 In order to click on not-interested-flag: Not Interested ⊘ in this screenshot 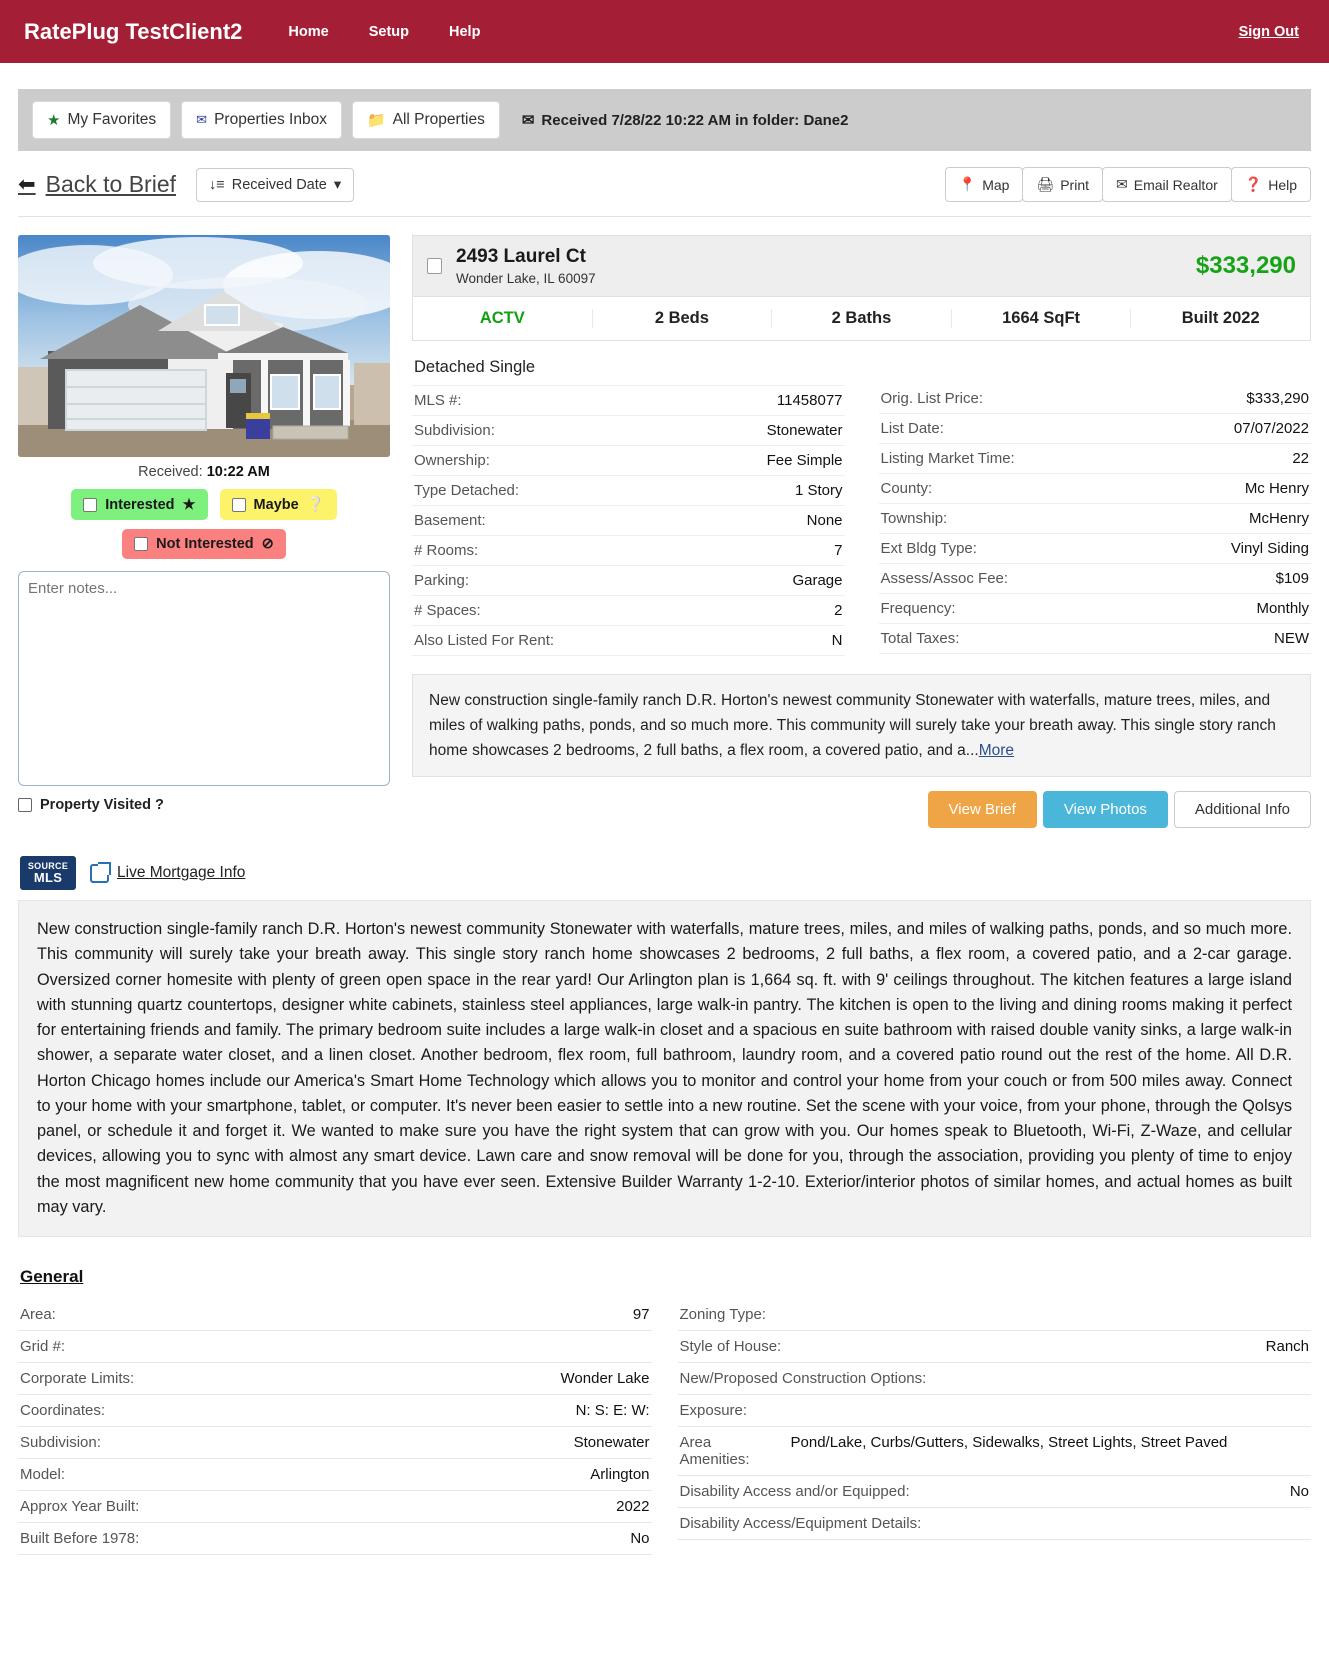, I will do `click(204, 544)`.